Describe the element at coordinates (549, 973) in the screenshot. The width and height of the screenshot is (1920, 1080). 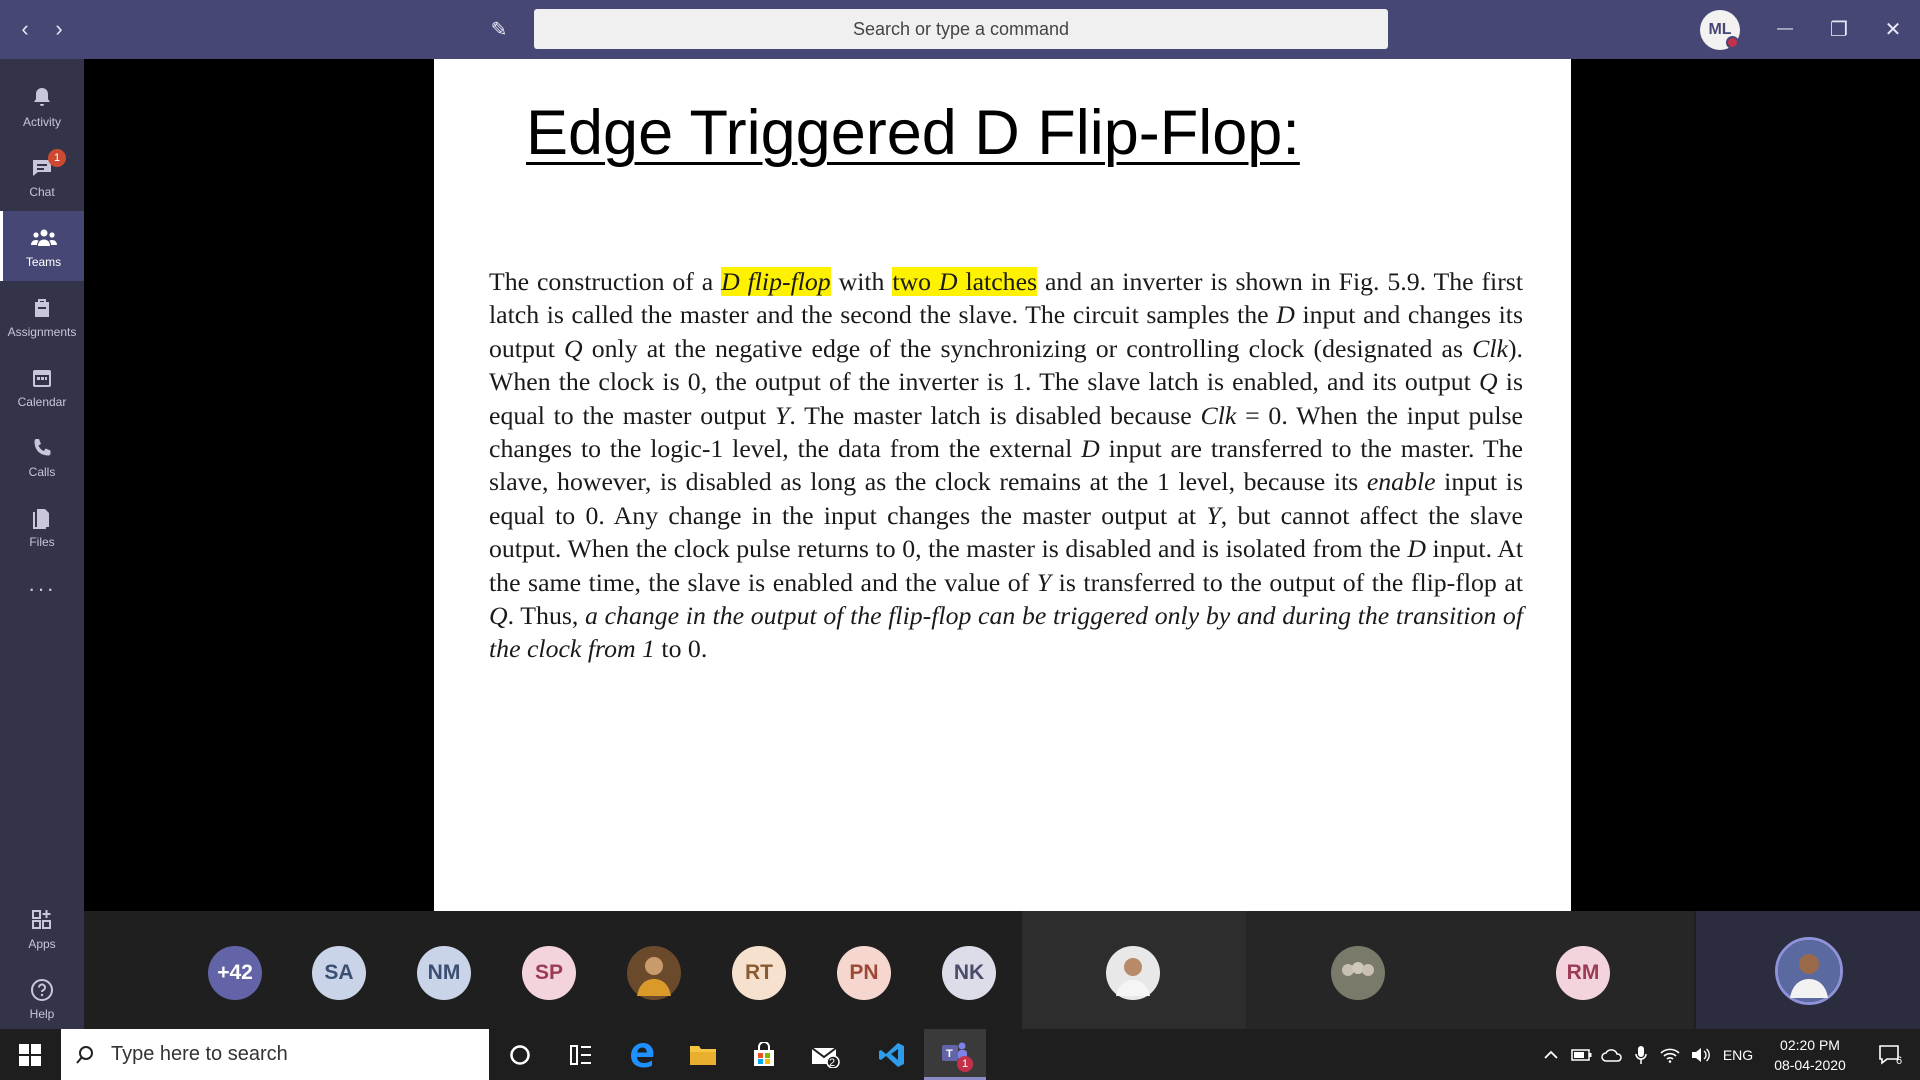
I see `participant-avatar-sp: SP` at that location.